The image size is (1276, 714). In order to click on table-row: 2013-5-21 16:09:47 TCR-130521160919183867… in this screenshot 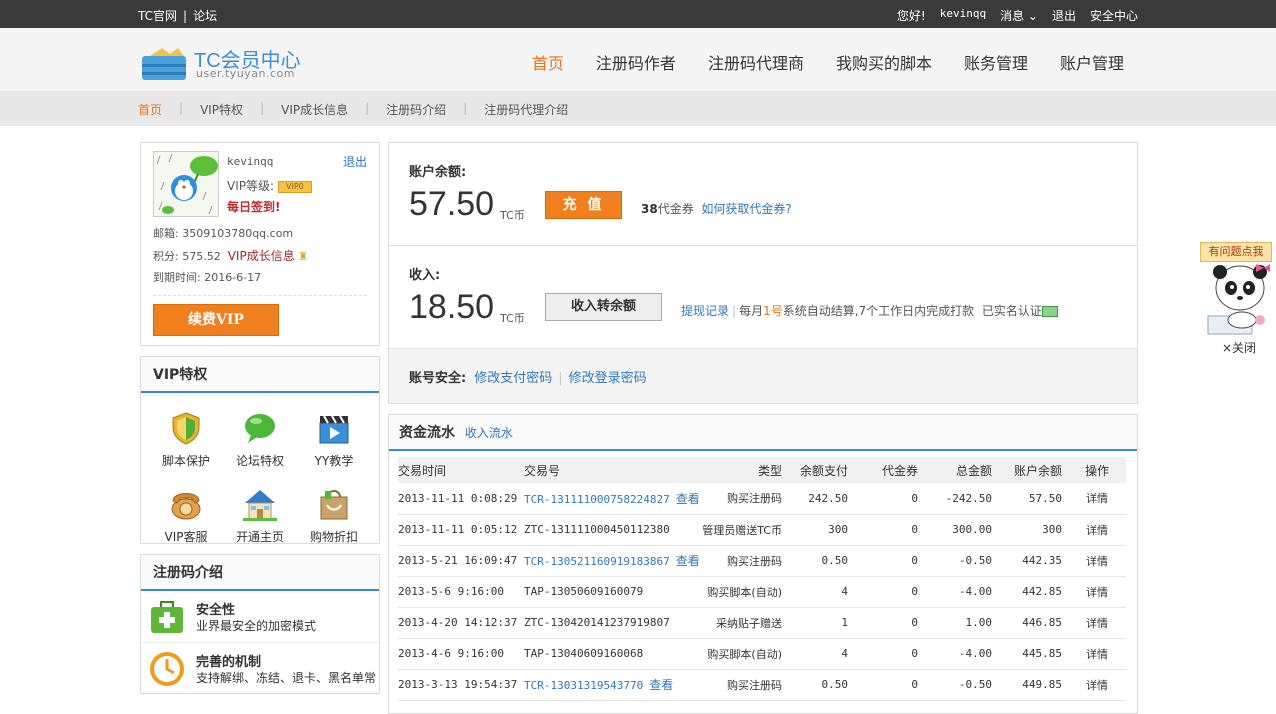, I will do `click(762, 561)`.